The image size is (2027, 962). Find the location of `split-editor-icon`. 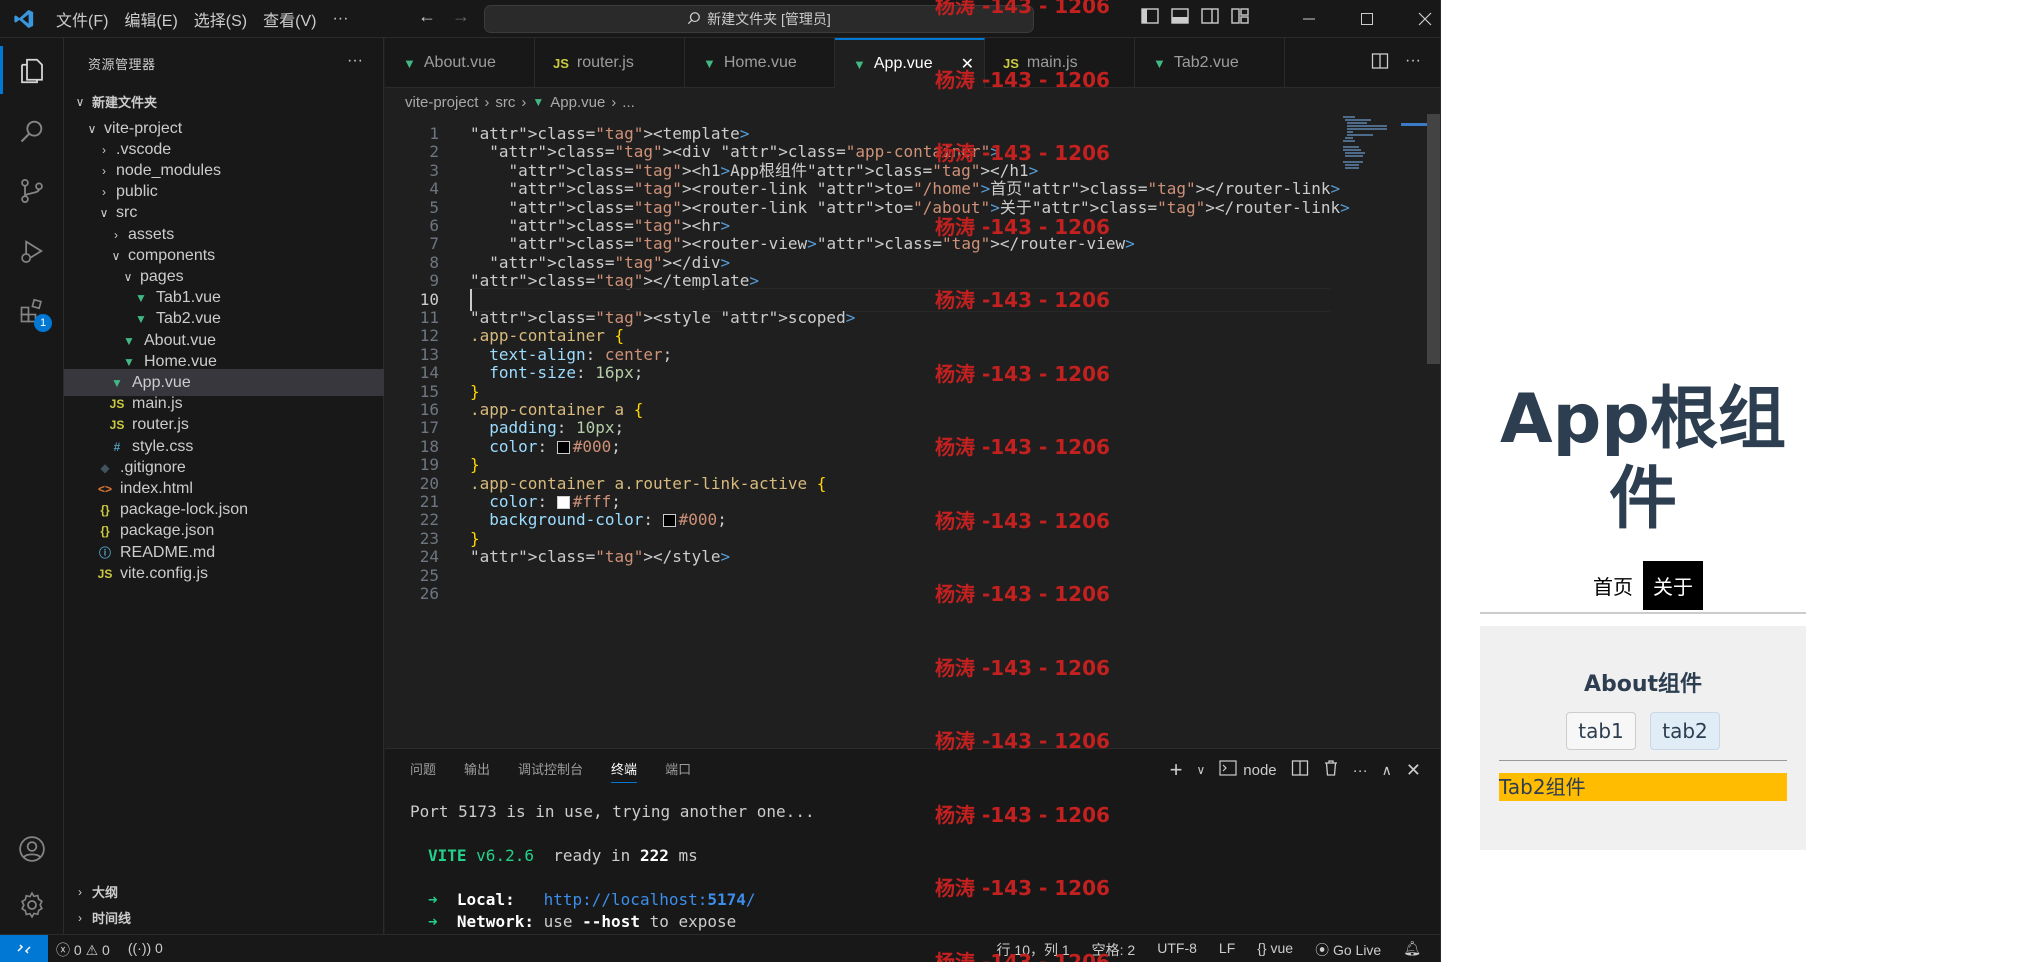

split-editor-icon is located at coordinates (1380, 63).